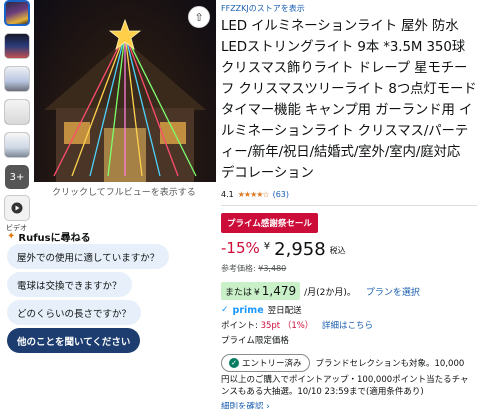  Describe the element at coordinates (254, 194) in the screenshot. I see `star-rating-icon: ★★★★☆` at that location.